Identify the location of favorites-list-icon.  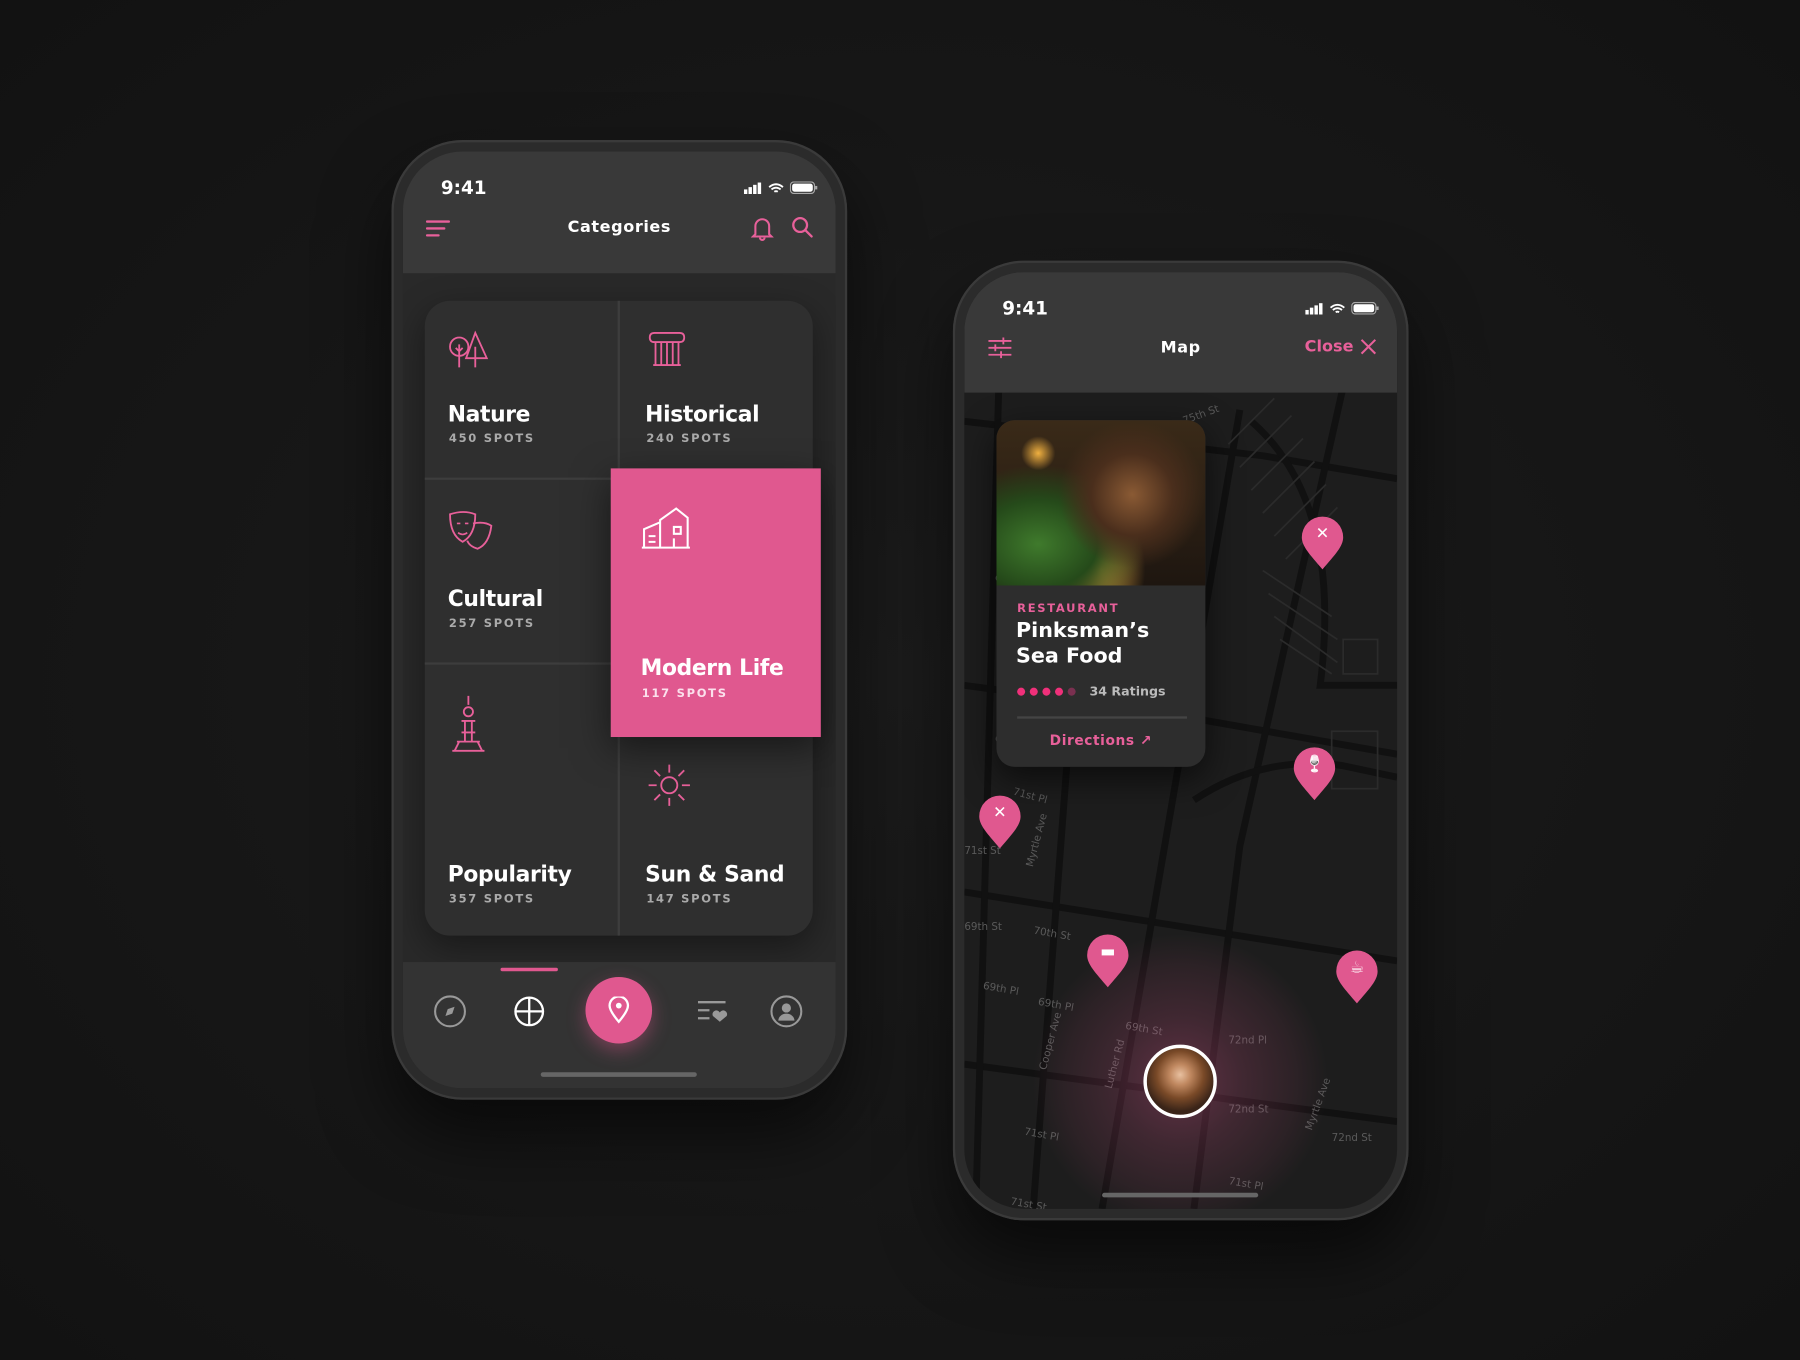
(713, 1011).